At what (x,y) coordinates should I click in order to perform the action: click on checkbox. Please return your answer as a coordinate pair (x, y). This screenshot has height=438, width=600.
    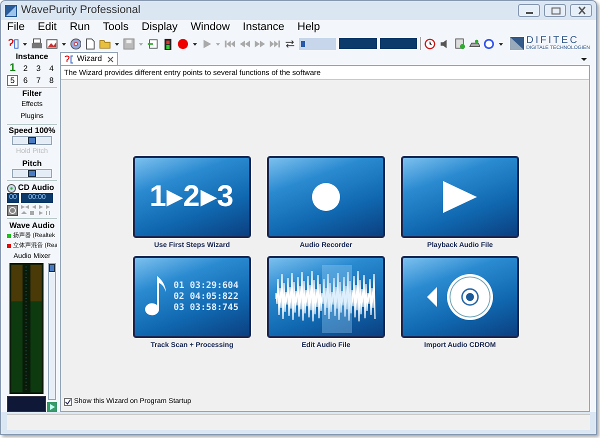
    Looking at the image, I should click on (68, 402).